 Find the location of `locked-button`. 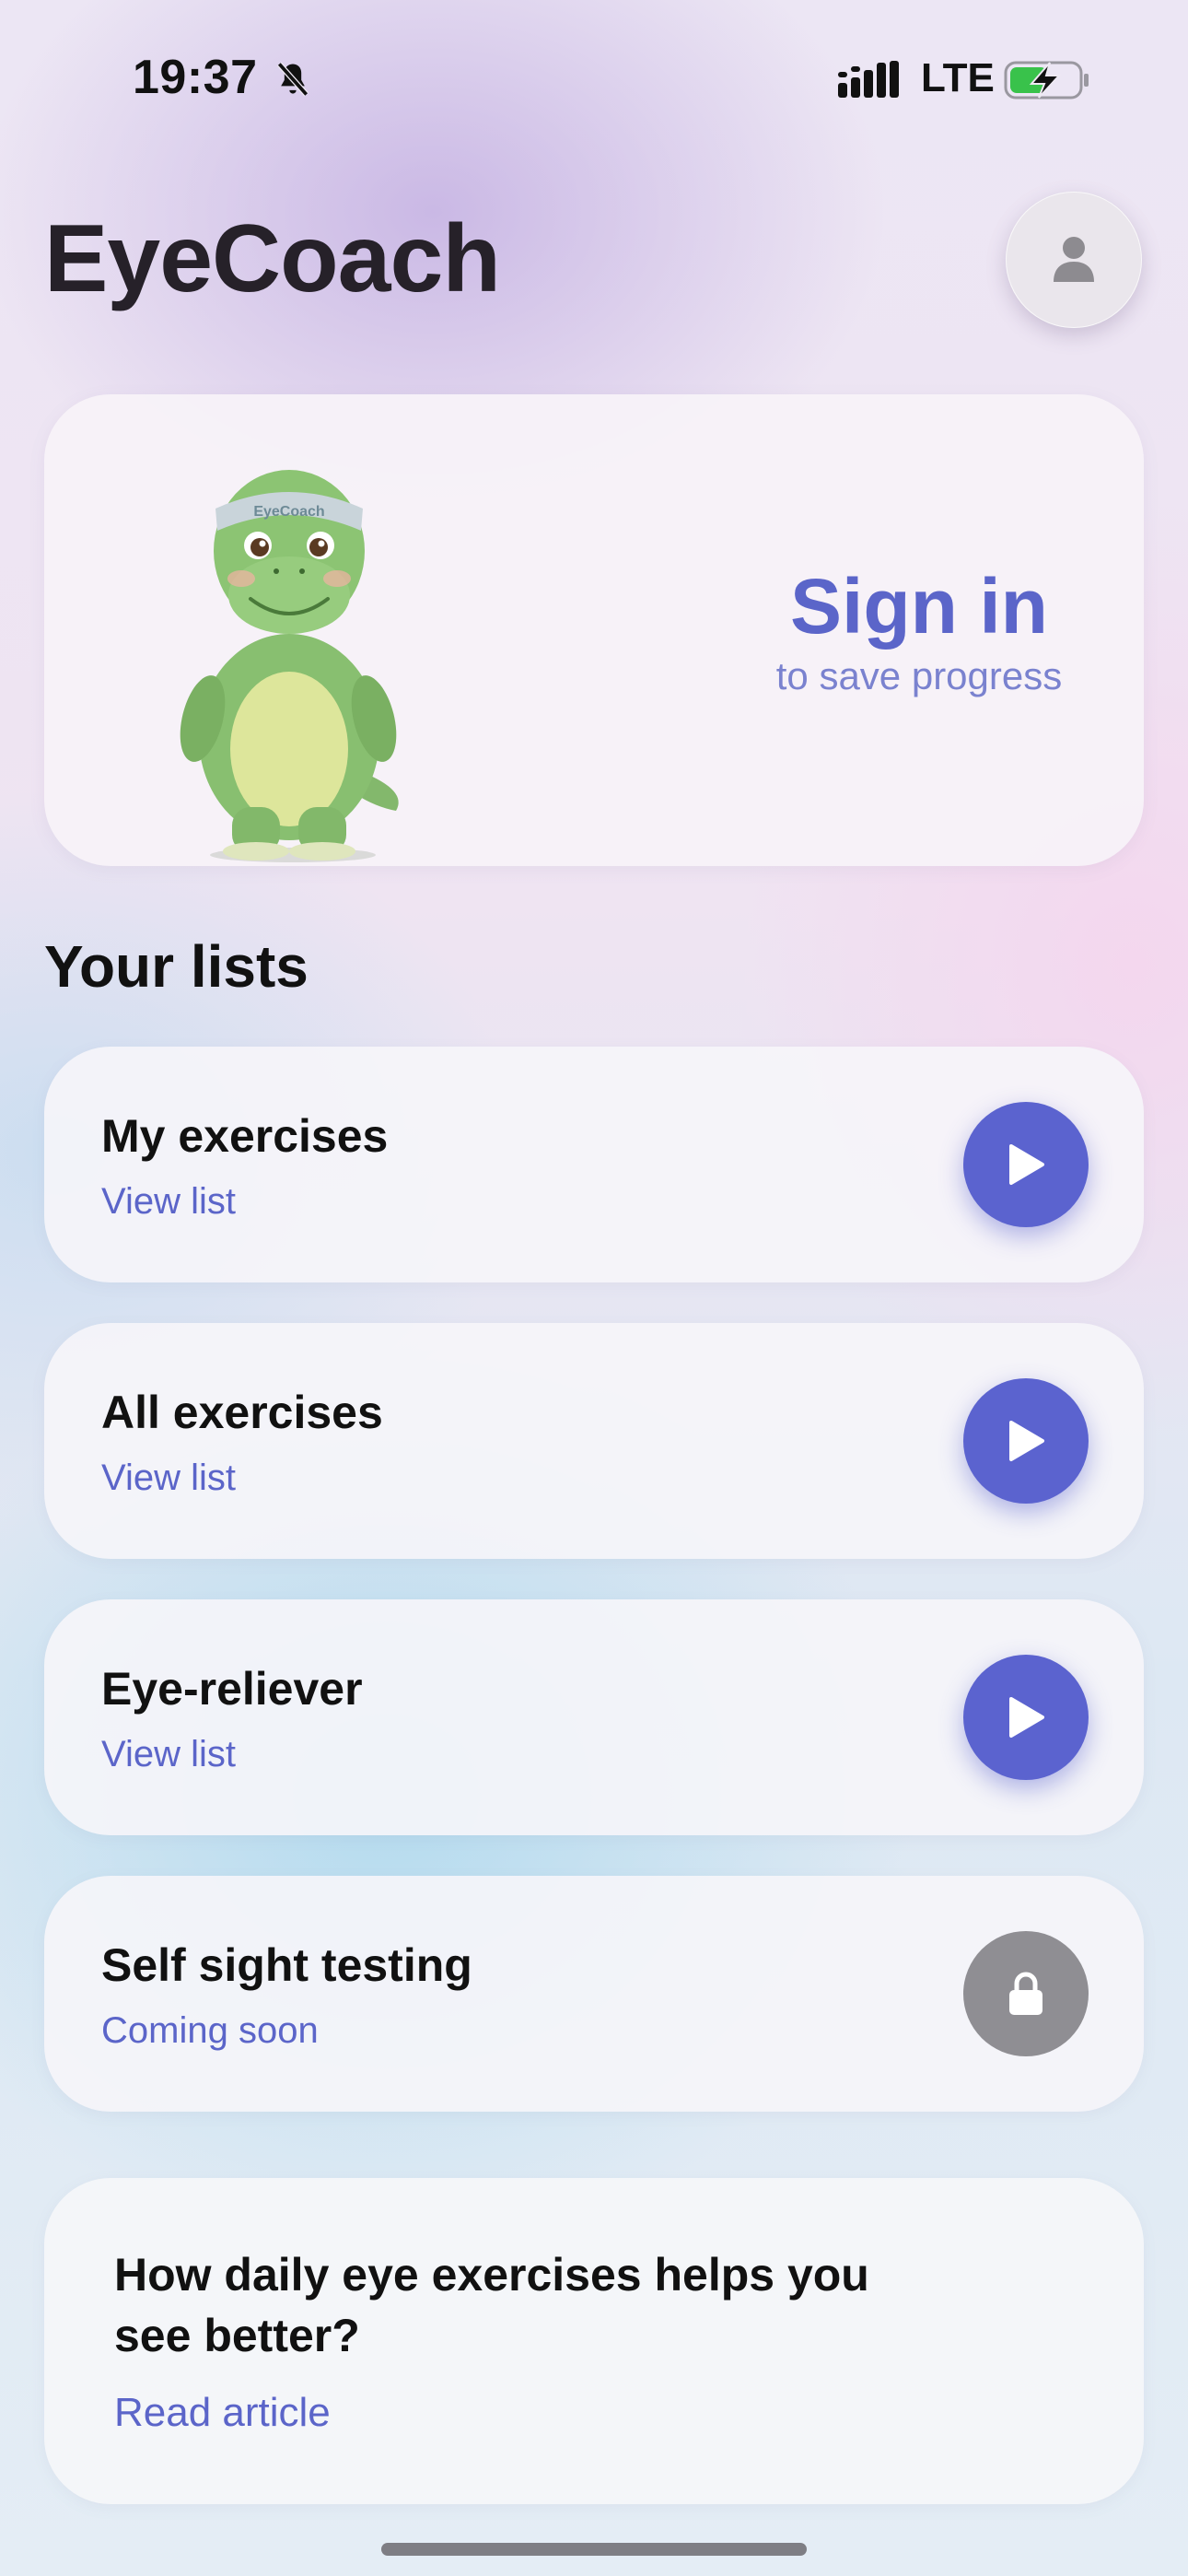

locked-button is located at coordinates (1026, 1993).